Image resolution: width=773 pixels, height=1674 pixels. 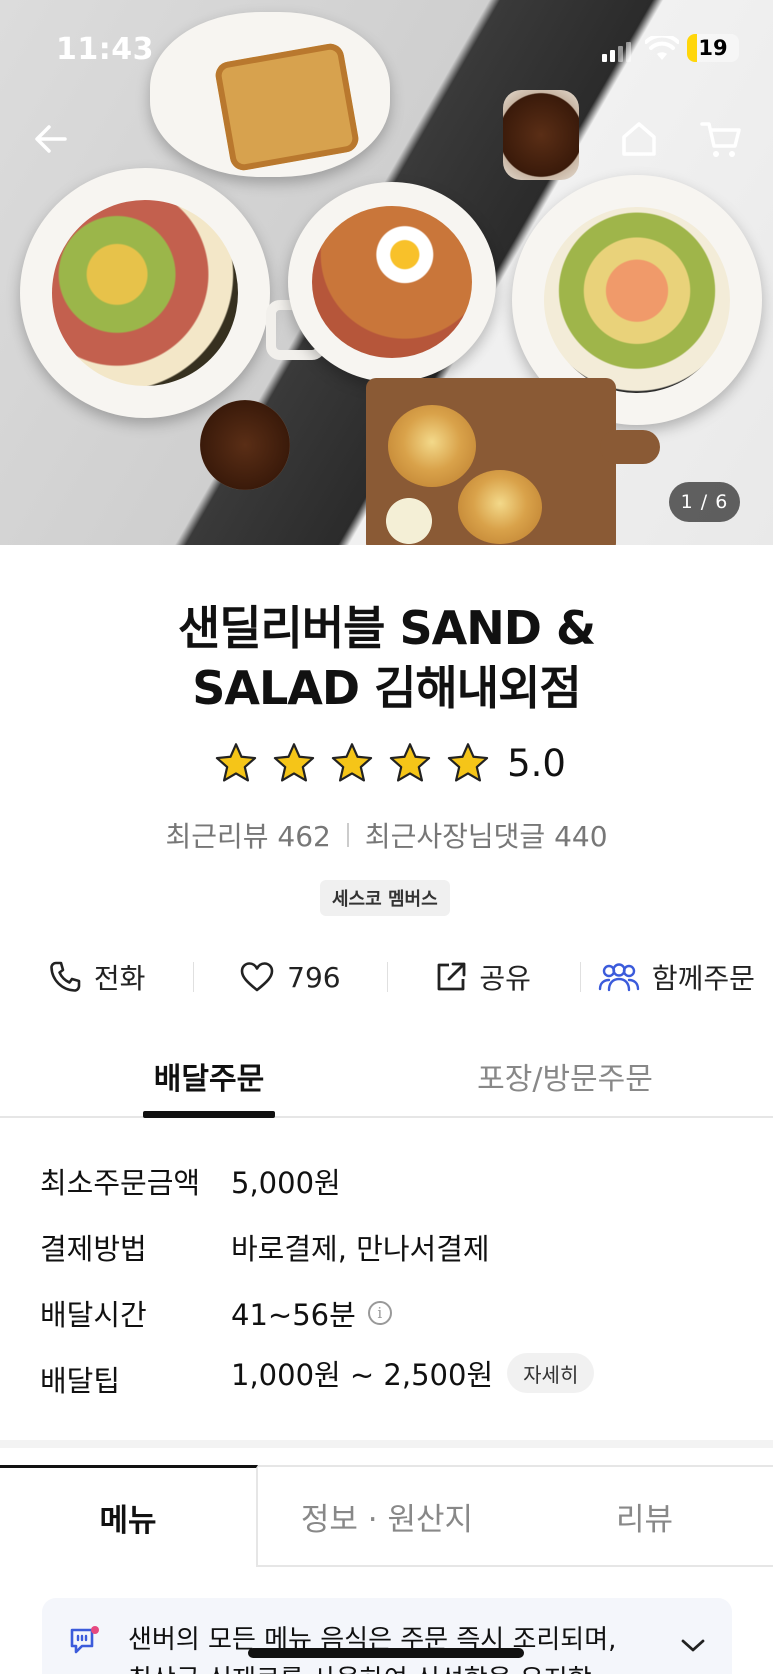 I want to click on home-indicator, so click(x=386, y=1653).